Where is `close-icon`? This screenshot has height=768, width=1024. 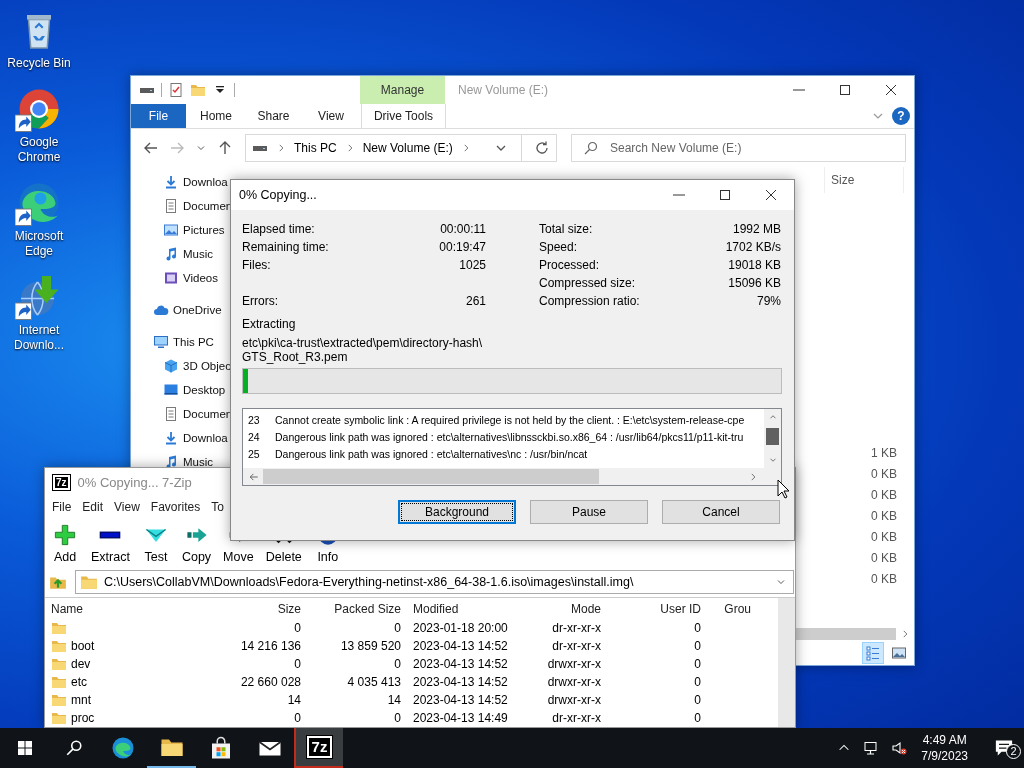 close-icon is located at coordinates (891, 90).